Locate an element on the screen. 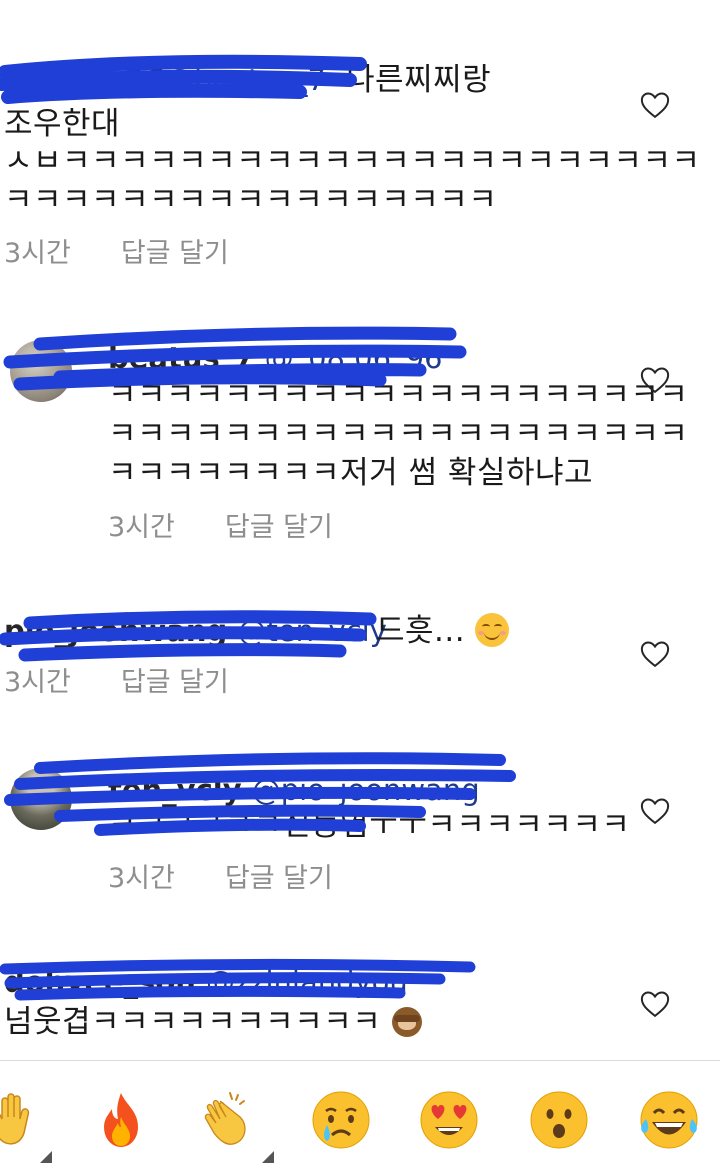 Image resolution: width=720 pixels, height=1174 pixels. comment-3-meta: 3시간 답글 달기 is located at coordinates (116, 683).